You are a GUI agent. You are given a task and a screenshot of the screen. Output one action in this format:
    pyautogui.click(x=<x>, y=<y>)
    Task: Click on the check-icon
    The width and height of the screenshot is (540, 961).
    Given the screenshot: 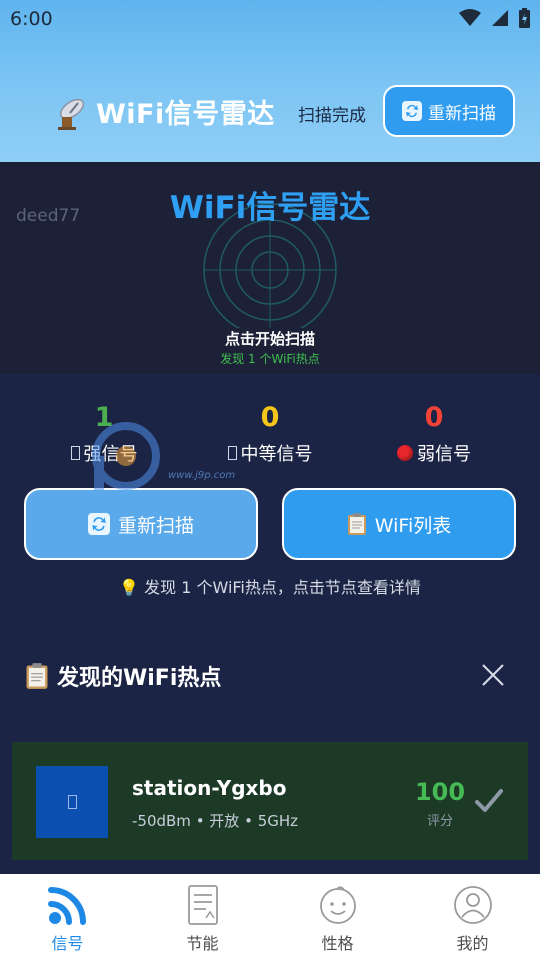 What is the action you would take?
    pyautogui.click(x=489, y=800)
    